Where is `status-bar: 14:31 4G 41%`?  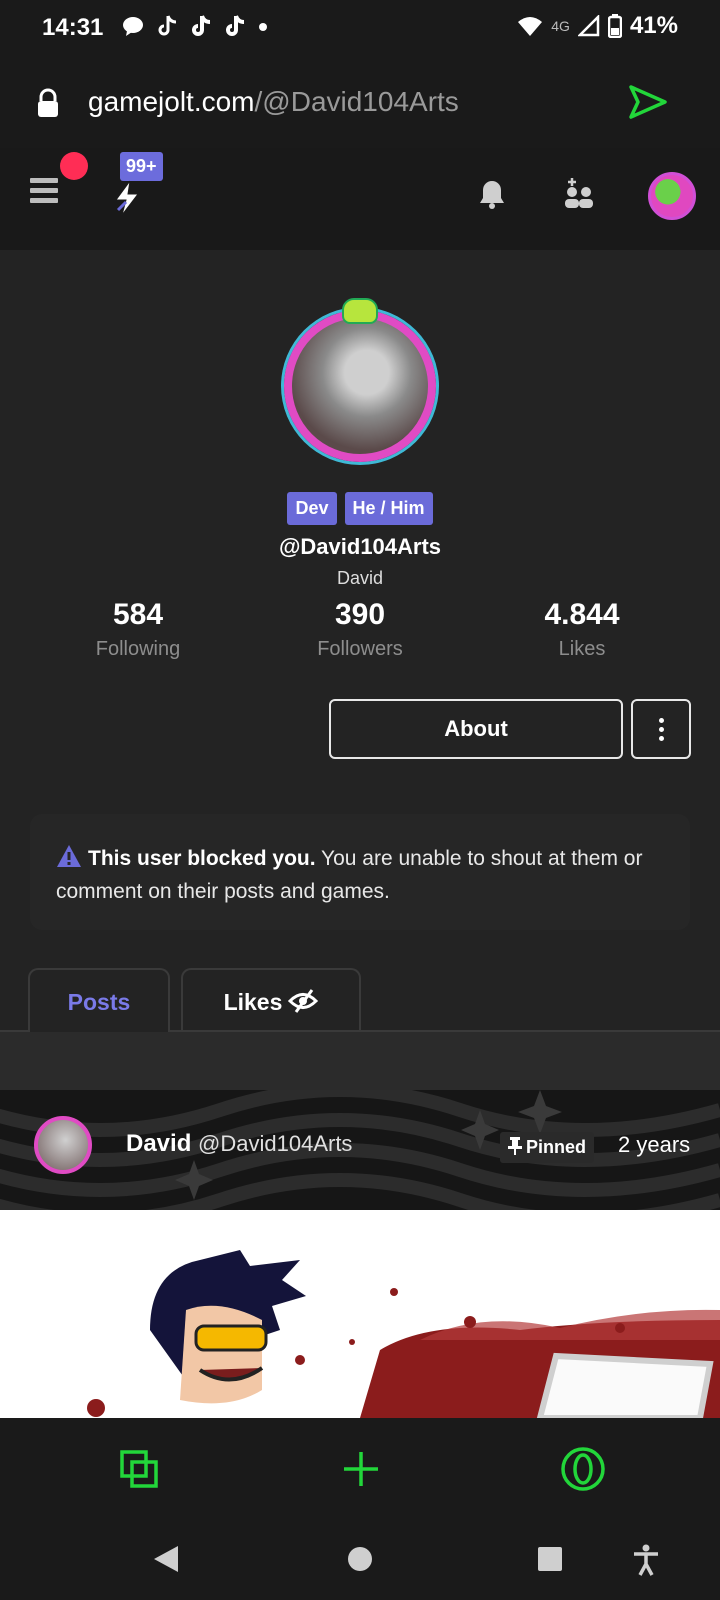 status-bar: 14:31 4G 41% is located at coordinates (360, 28).